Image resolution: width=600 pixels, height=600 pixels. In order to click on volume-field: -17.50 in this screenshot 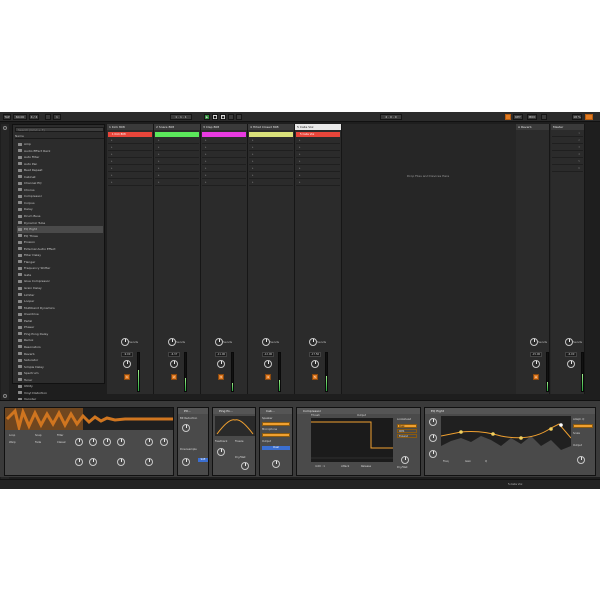, I will do `click(315, 354)`.